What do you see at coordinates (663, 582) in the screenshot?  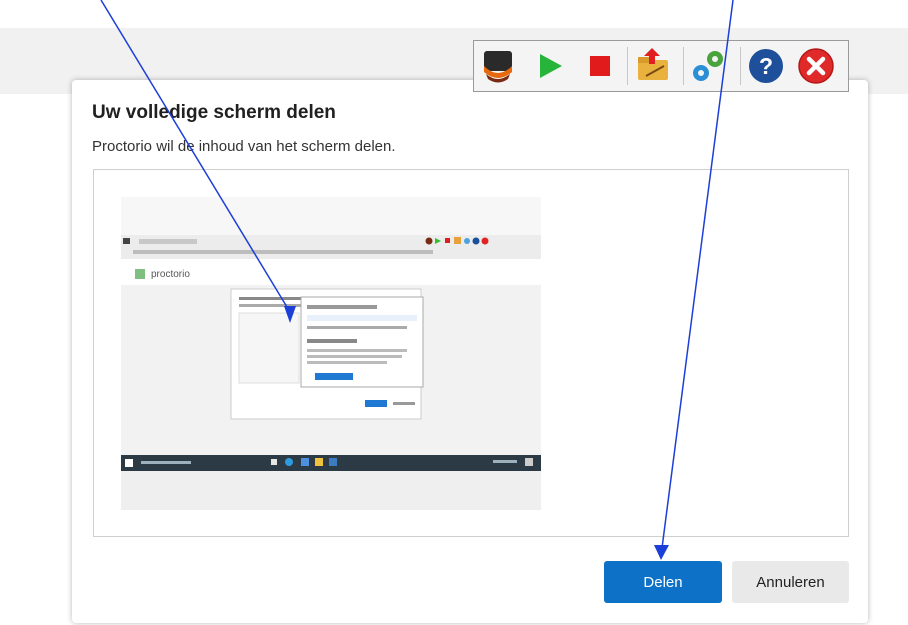 I see `share-button: Delen` at bounding box center [663, 582].